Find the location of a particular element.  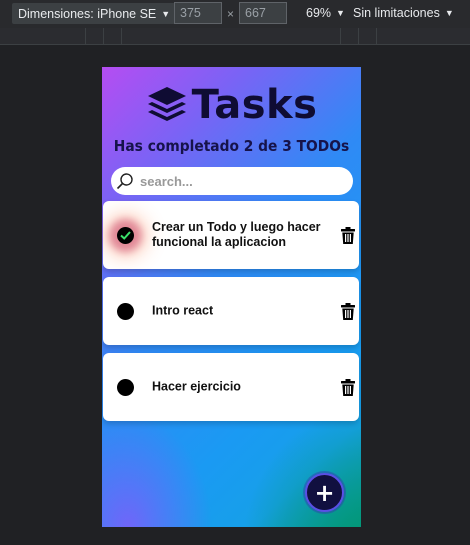

zoom-select: 69% ▼ is located at coordinates (325, 13).